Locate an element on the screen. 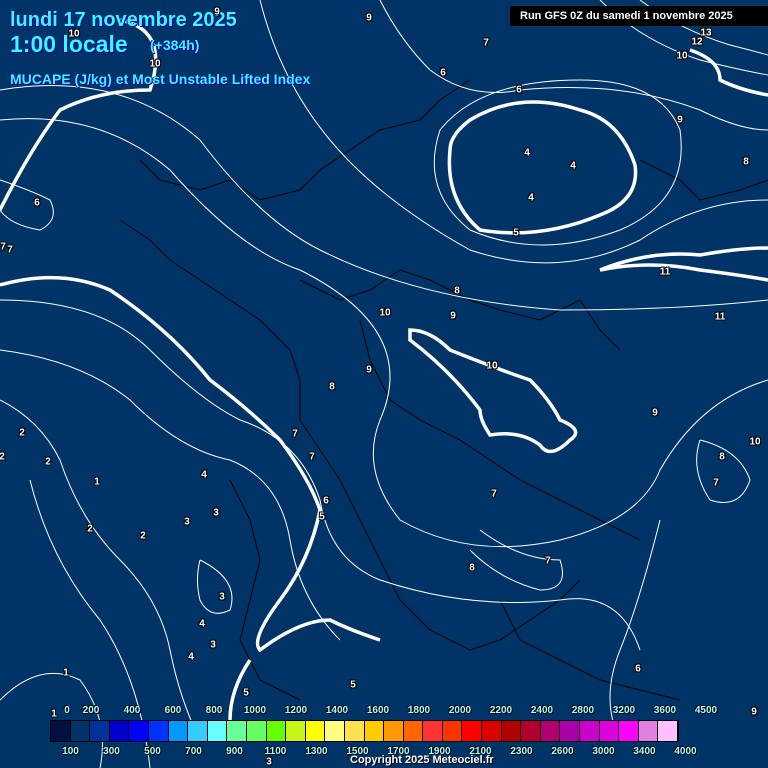 This screenshot has width=768, height=768. legend-label: 1400 is located at coordinates (337, 710).